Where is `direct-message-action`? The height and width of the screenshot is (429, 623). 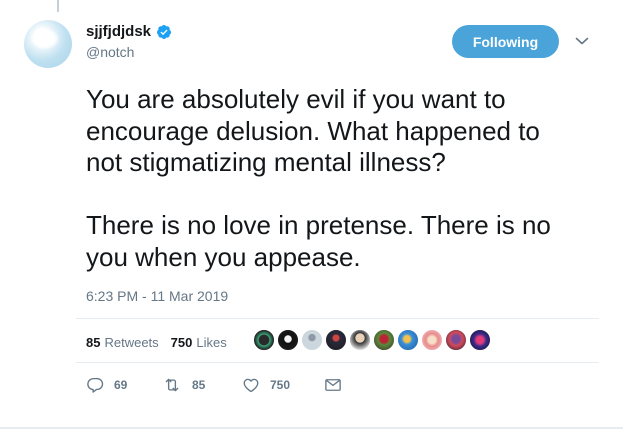 direct-message-action is located at coordinates (333, 385).